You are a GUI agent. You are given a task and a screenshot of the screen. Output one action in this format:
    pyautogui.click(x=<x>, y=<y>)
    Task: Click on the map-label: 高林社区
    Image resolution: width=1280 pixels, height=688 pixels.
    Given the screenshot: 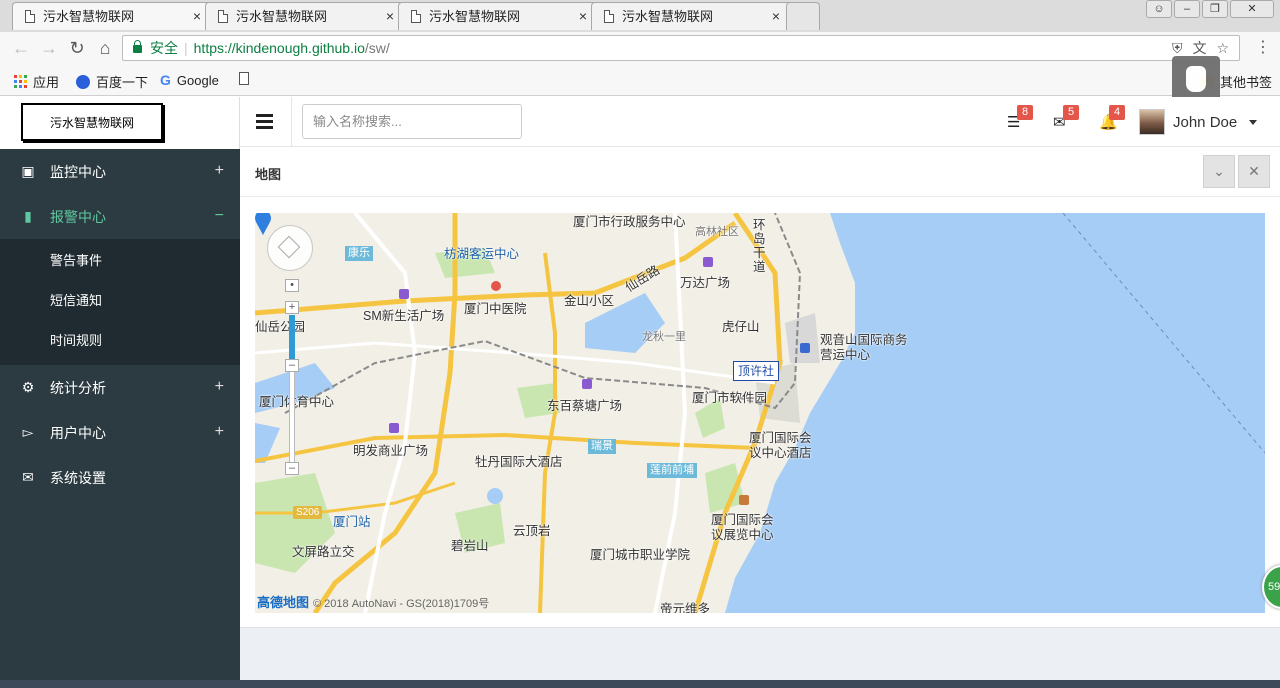 What is the action you would take?
    pyautogui.click(x=717, y=232)
    